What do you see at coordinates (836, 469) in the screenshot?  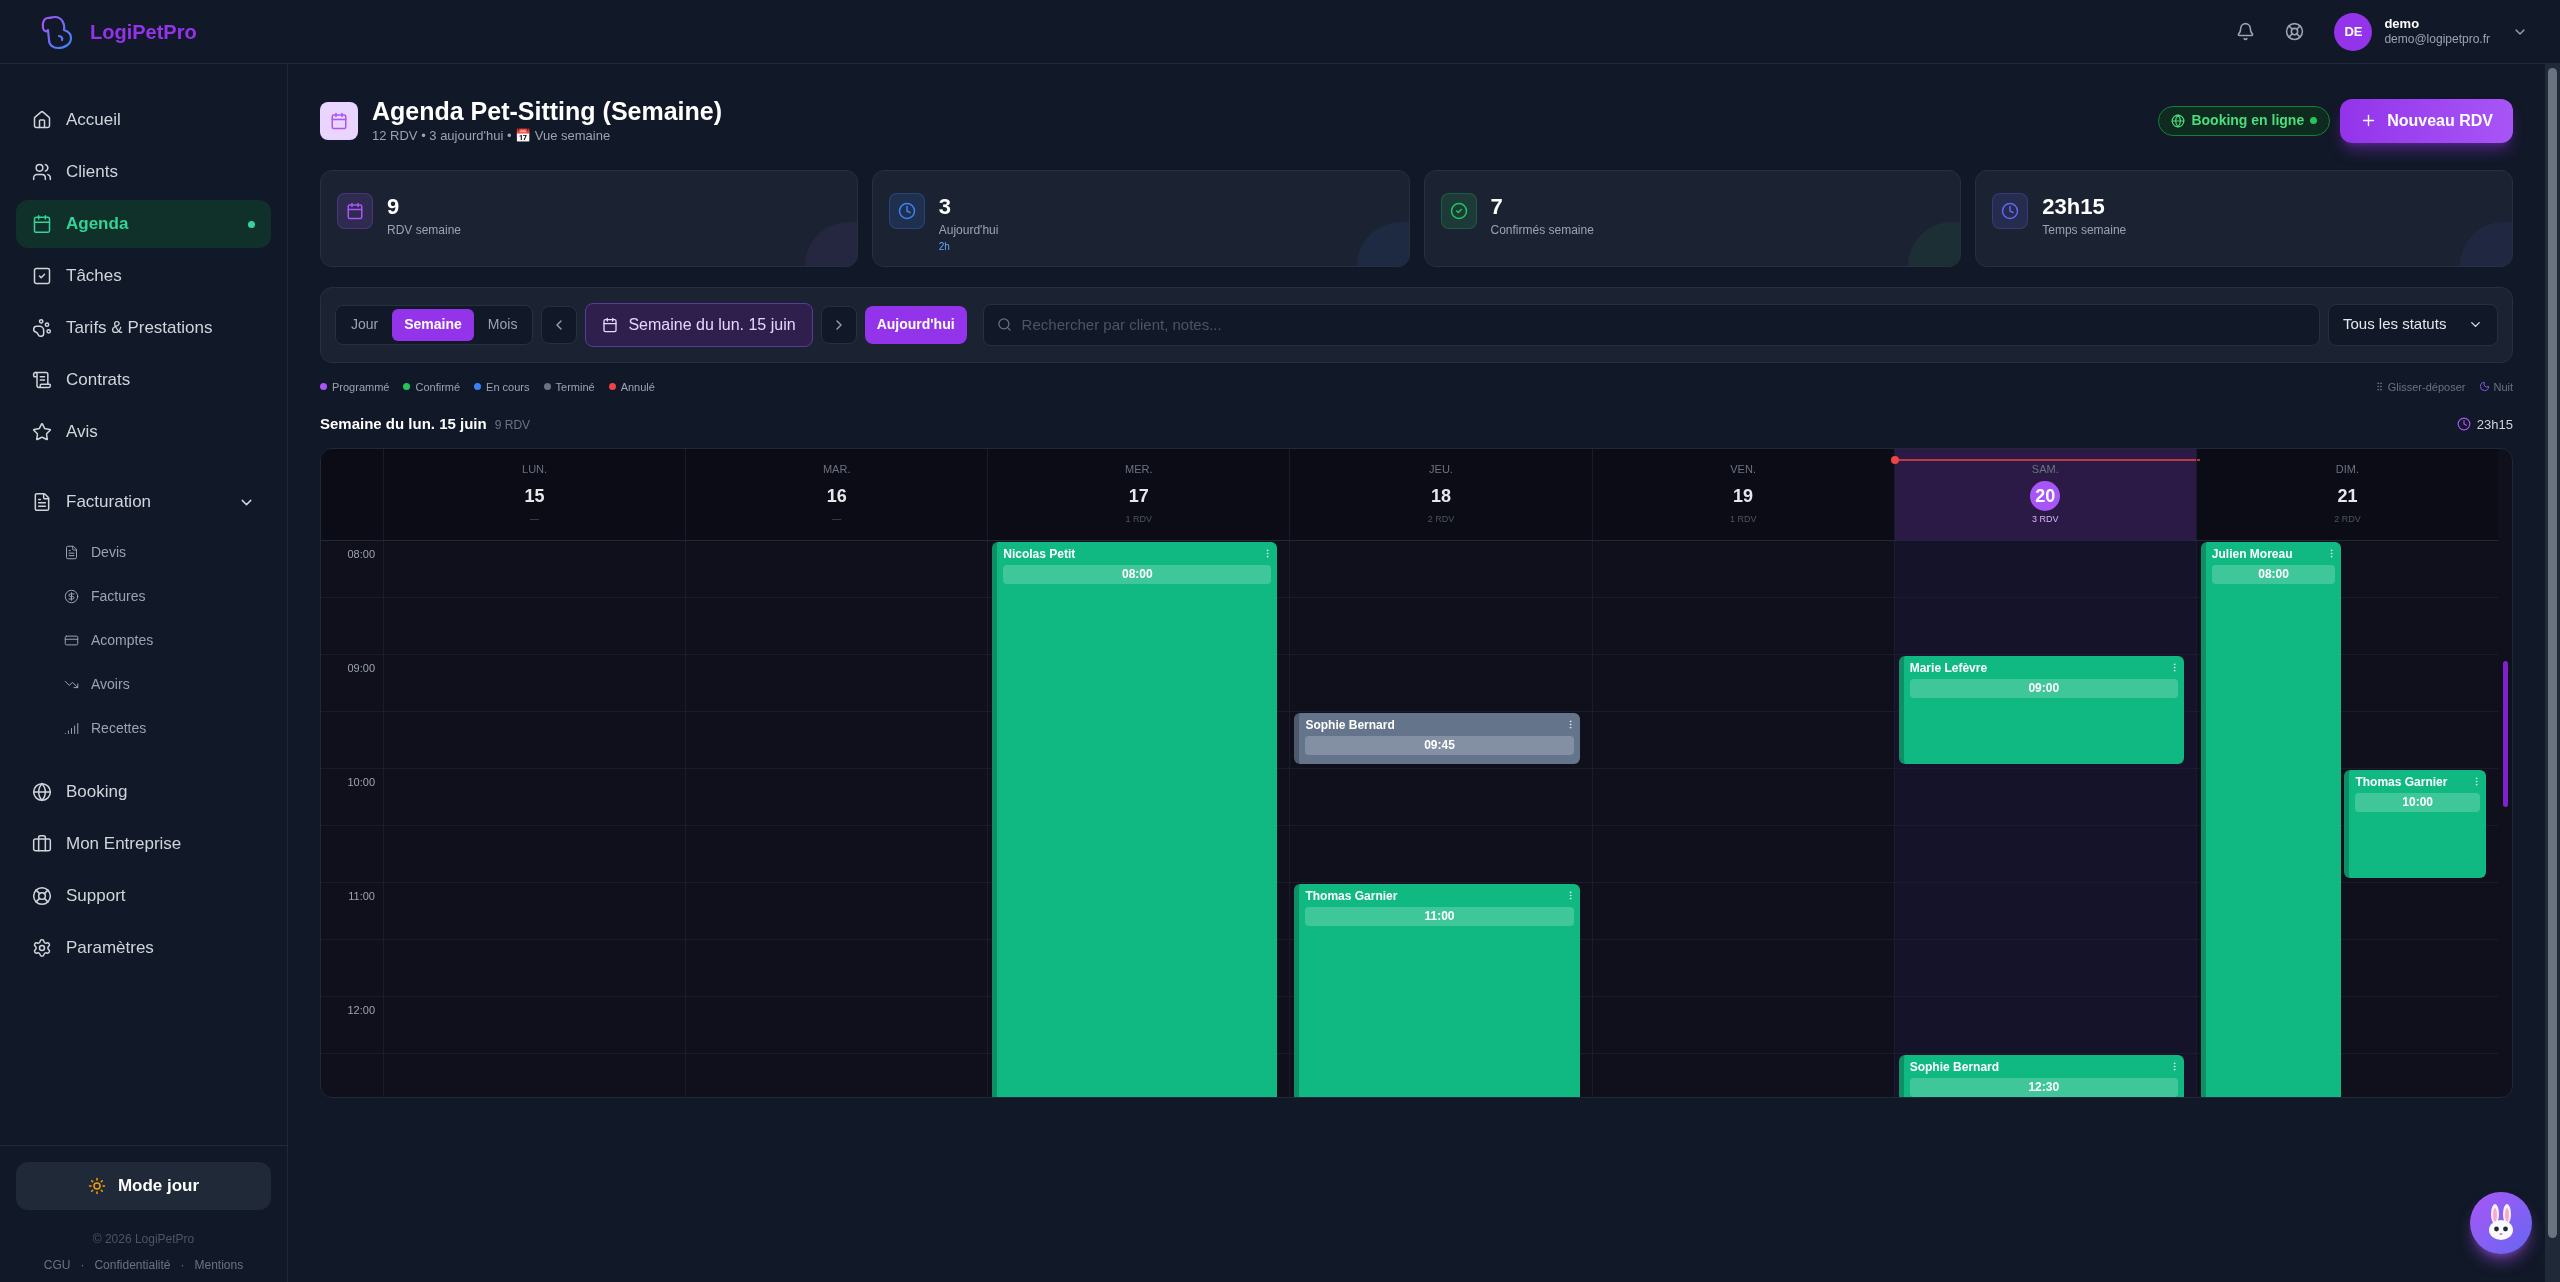 I see `weekday-label: MAR.` at bounding box center [836, 469].